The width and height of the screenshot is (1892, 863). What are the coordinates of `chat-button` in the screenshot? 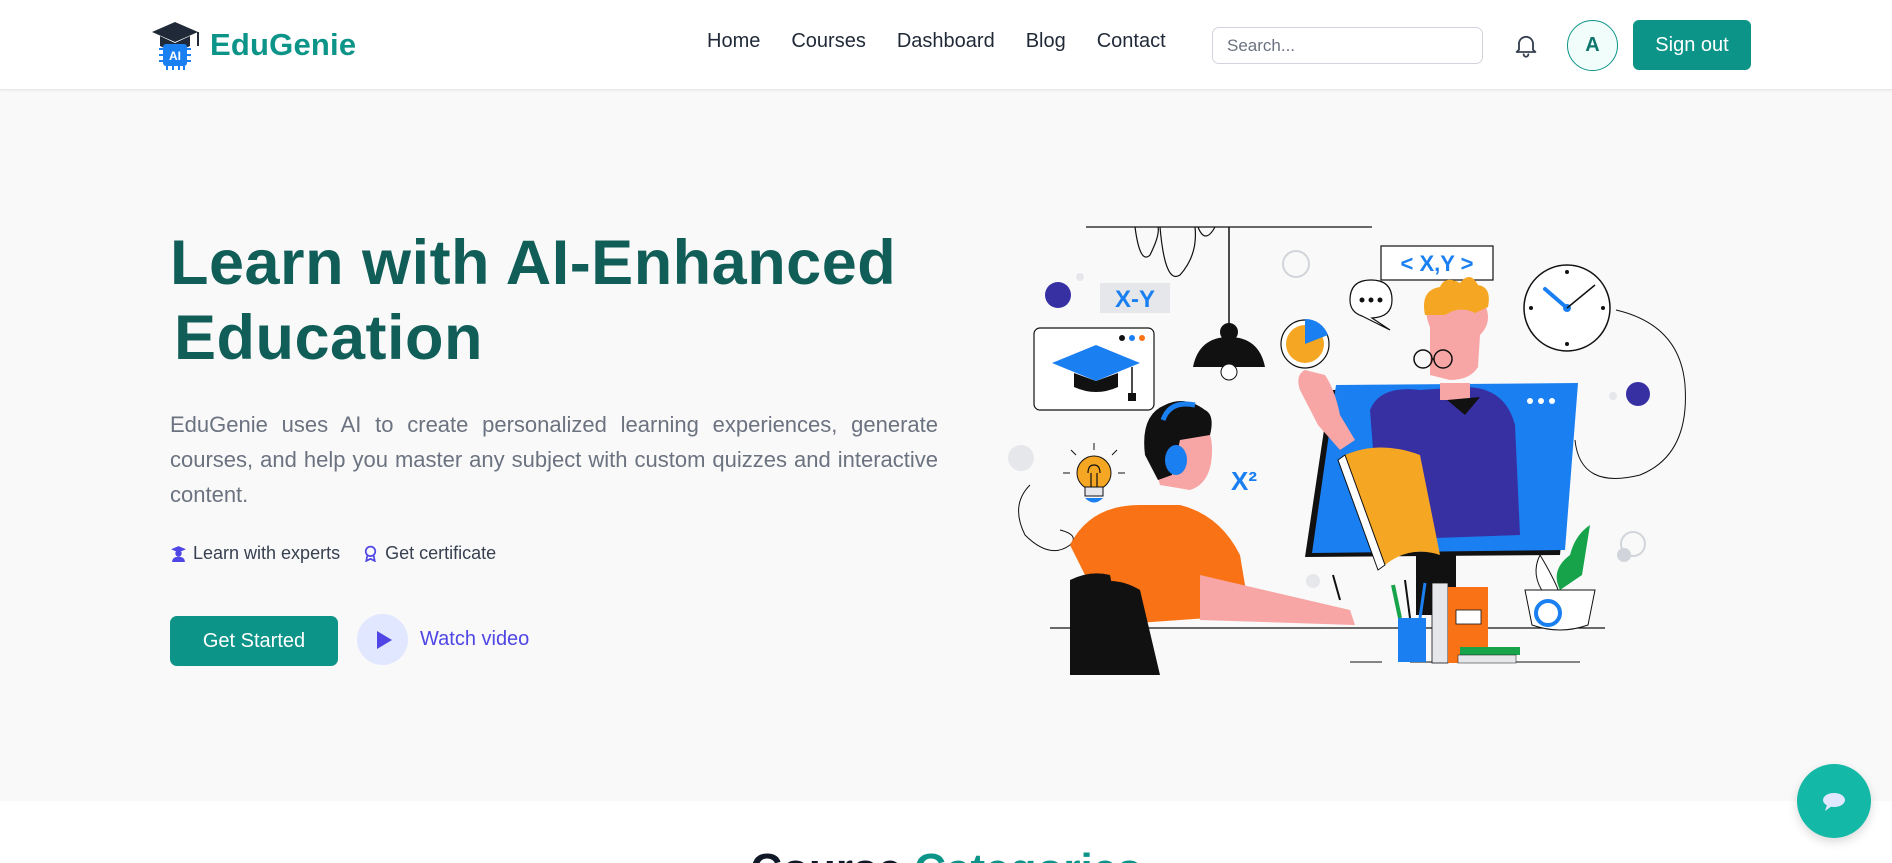 It's located at (1834, 801).